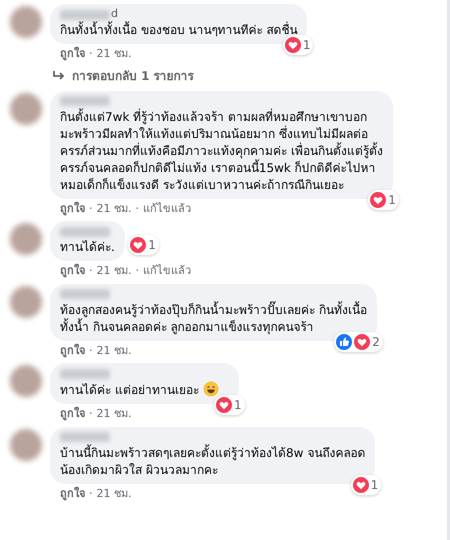 The image size is (450, 540). I want to click on comment-text: ทานได้ค่ะ., so click(87, 247).